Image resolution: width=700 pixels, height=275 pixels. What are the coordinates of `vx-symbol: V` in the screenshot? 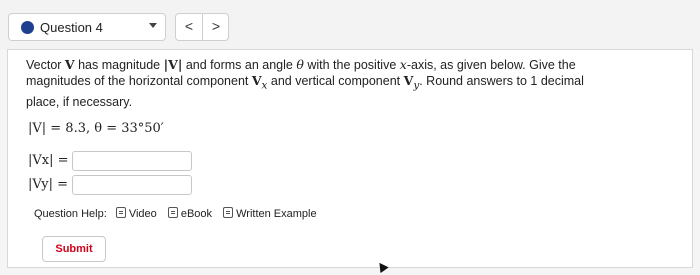 It's located at (256, 80).